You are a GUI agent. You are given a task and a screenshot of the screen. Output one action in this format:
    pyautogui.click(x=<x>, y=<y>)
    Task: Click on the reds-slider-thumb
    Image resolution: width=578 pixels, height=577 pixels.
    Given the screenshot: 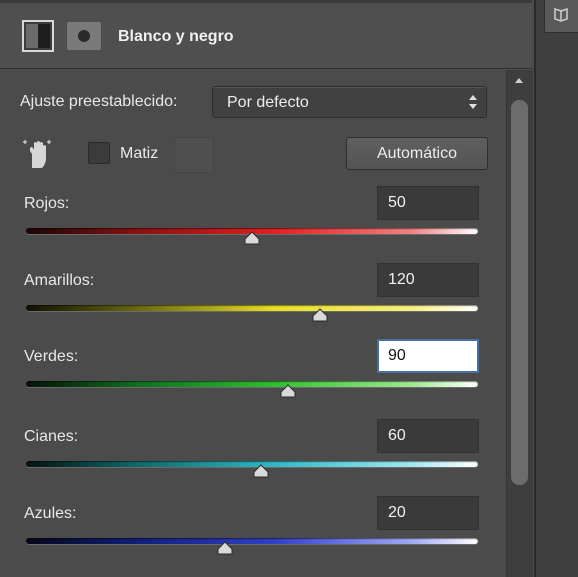 What is the action you would take?
    pyautogui.click(x=252, y=238)
    